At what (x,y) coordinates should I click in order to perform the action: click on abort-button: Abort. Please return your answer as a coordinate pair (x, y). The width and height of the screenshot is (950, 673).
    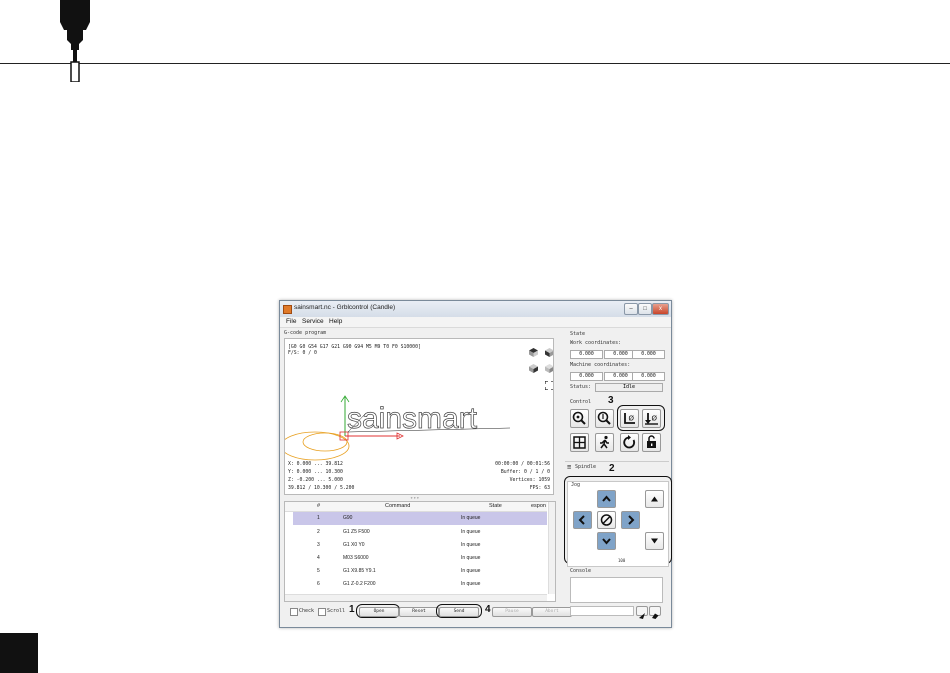
    Looking at the image, I should click on (552, 612).